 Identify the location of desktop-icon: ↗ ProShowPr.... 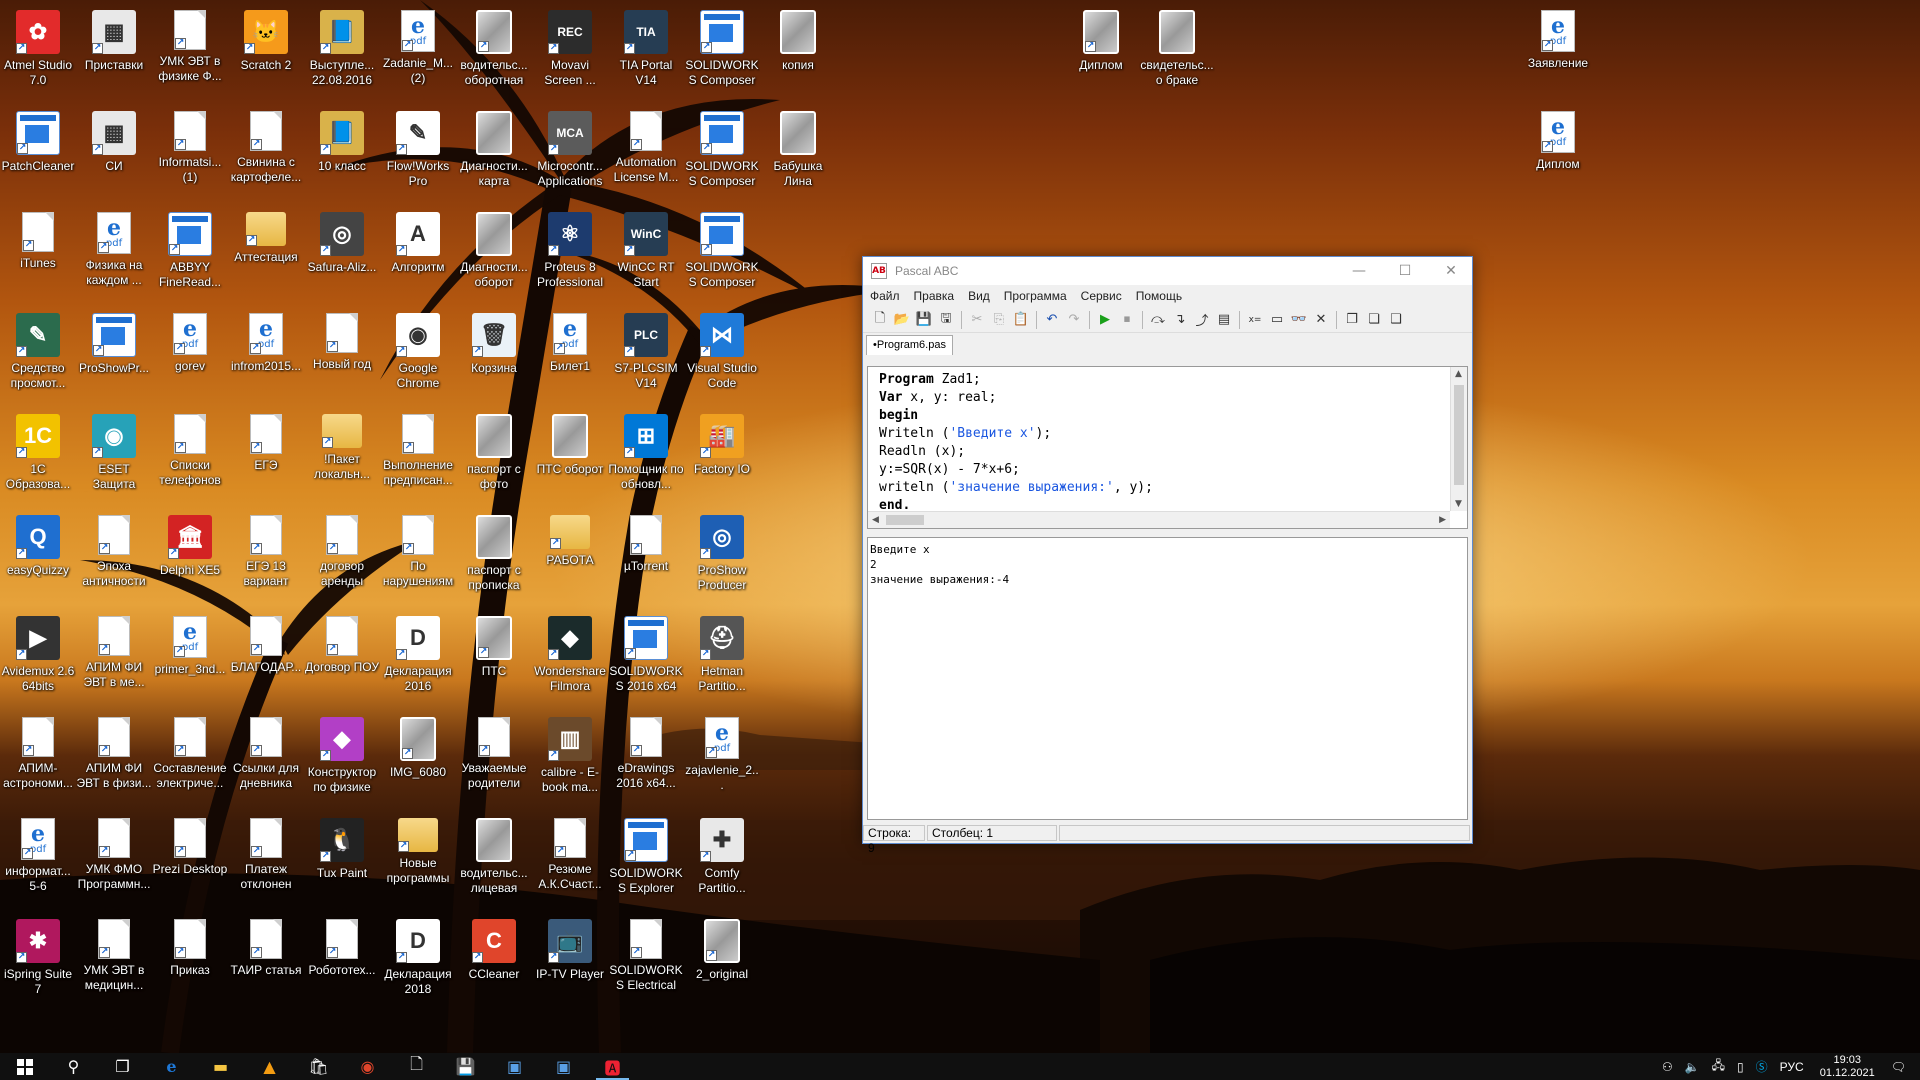
(114, 357).